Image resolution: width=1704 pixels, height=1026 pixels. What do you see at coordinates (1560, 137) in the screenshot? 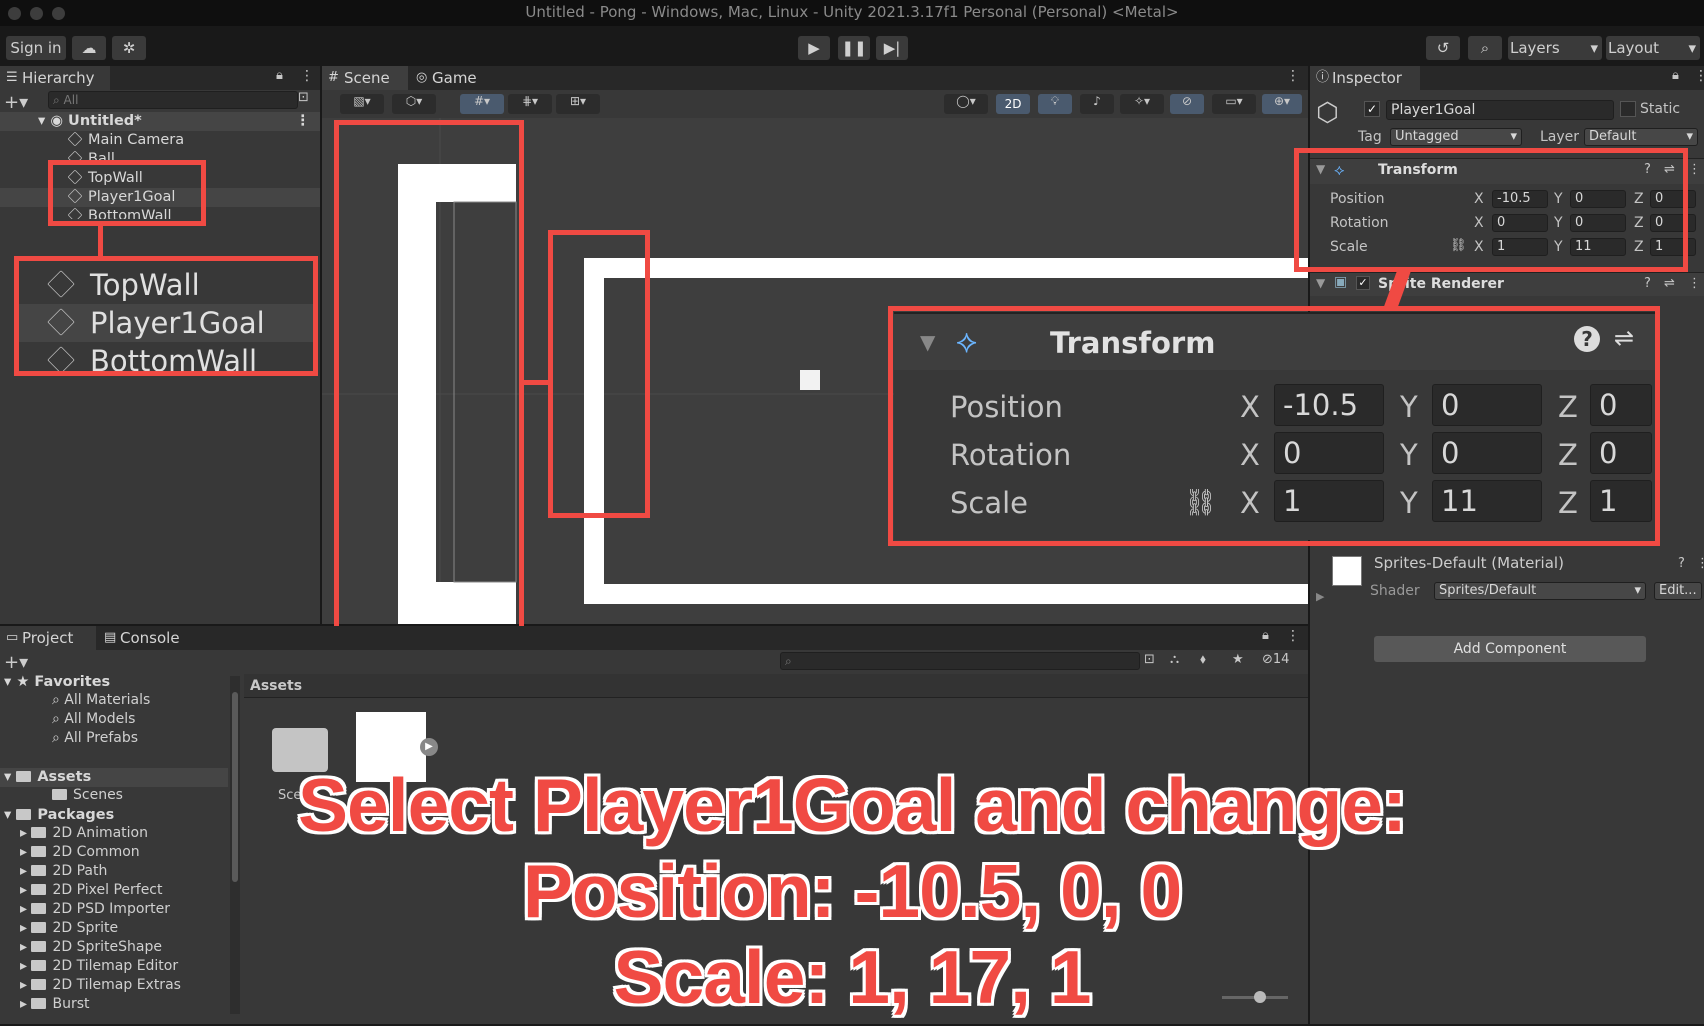
I see `layer-label: Layer` at bounding box center [1560, 137].